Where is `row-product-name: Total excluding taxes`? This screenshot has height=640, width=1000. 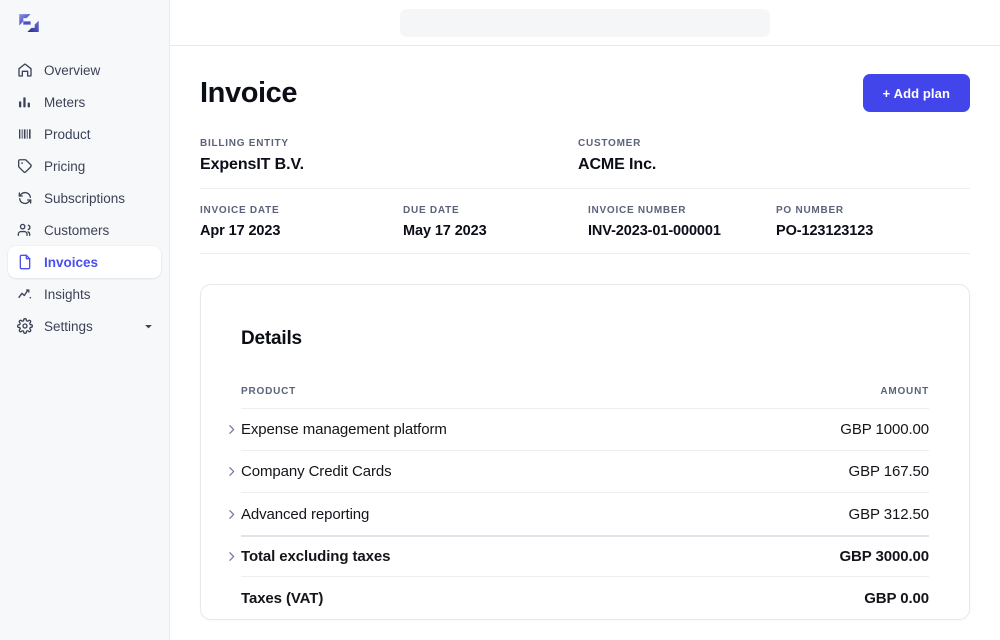 row-product-name: Total excluding taxes is located at coordinates (316, 556).